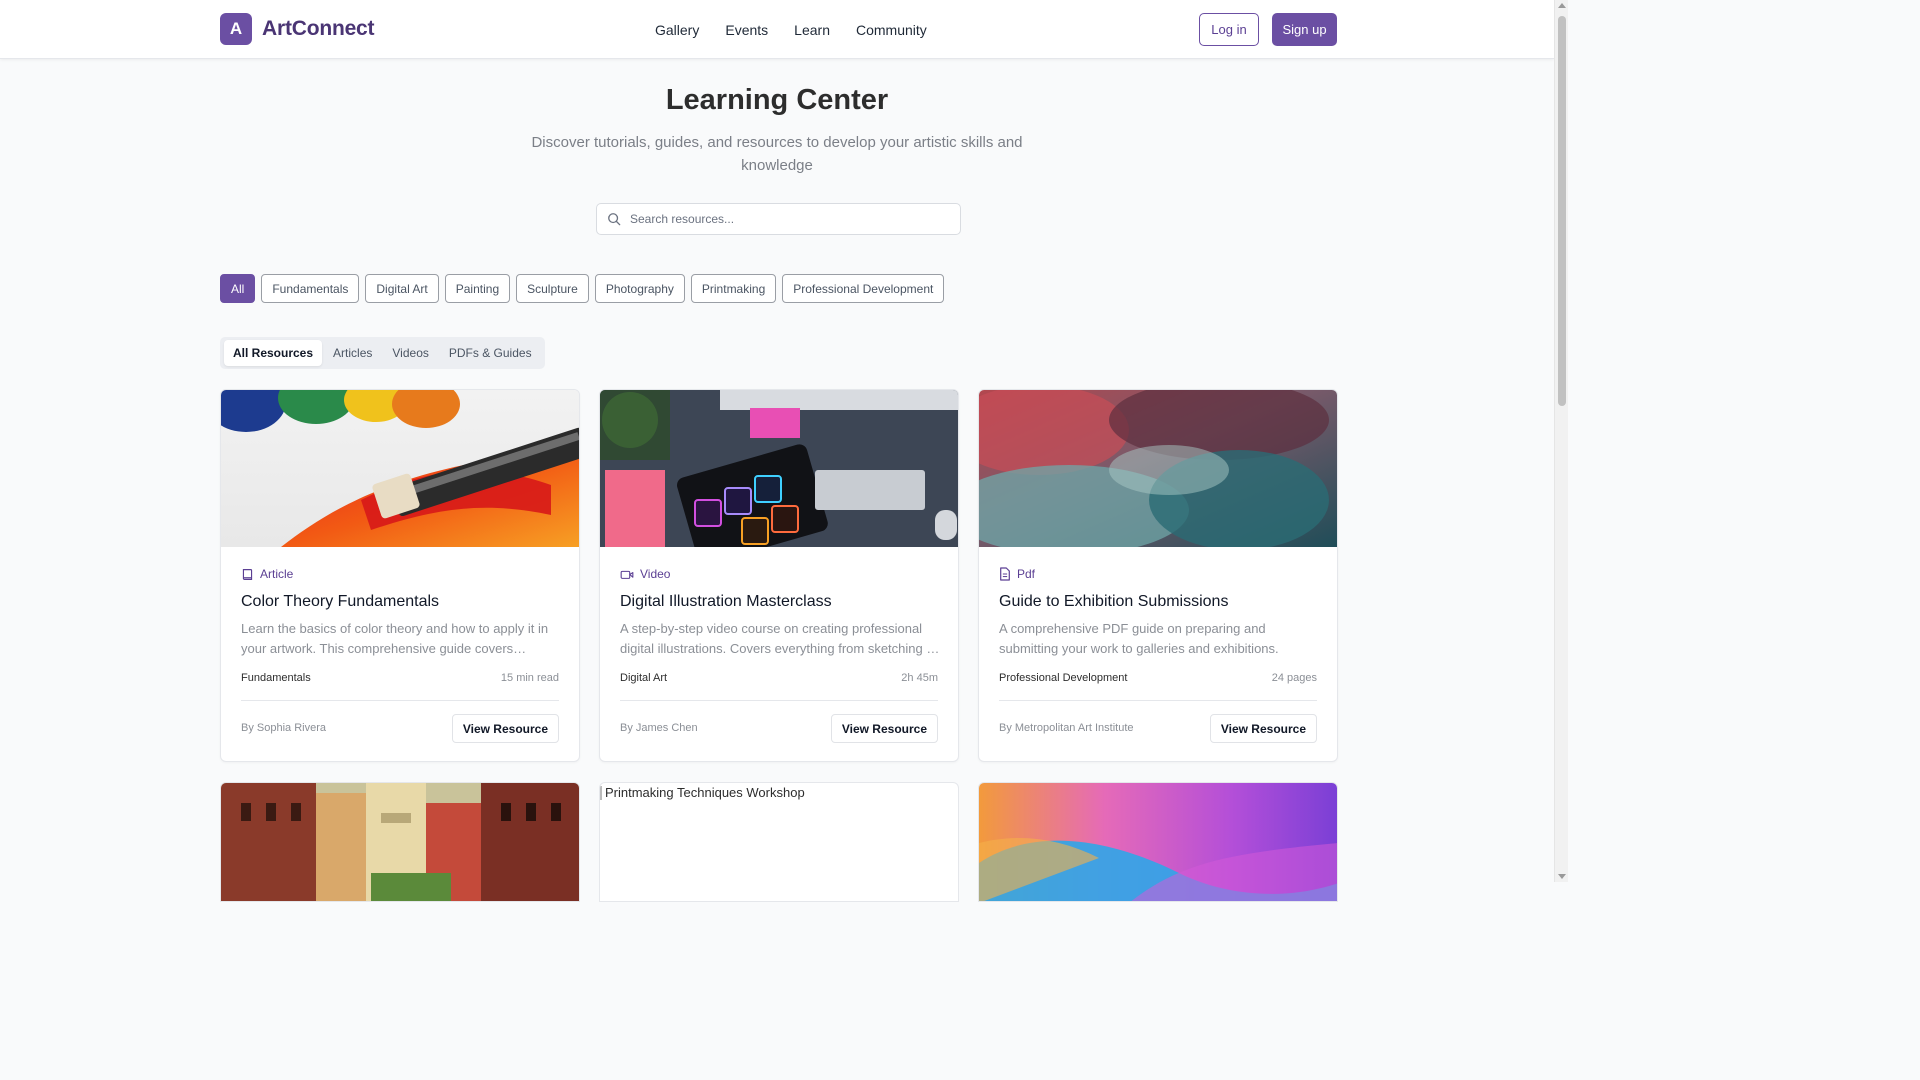 The width and height of the screenshot is (1920, 1080). What do you see at coordinates (1005, 574) in the screenshot?
I see `file-text-icon` at bounding box center [1005, 574].